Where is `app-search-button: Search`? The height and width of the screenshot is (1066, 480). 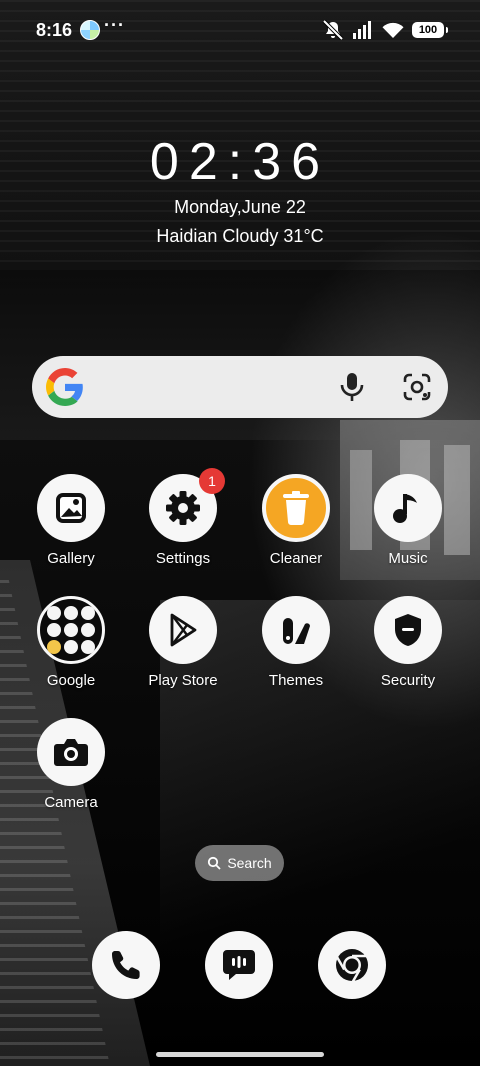
app-search-button: Search is located at coordinates (239, 863).